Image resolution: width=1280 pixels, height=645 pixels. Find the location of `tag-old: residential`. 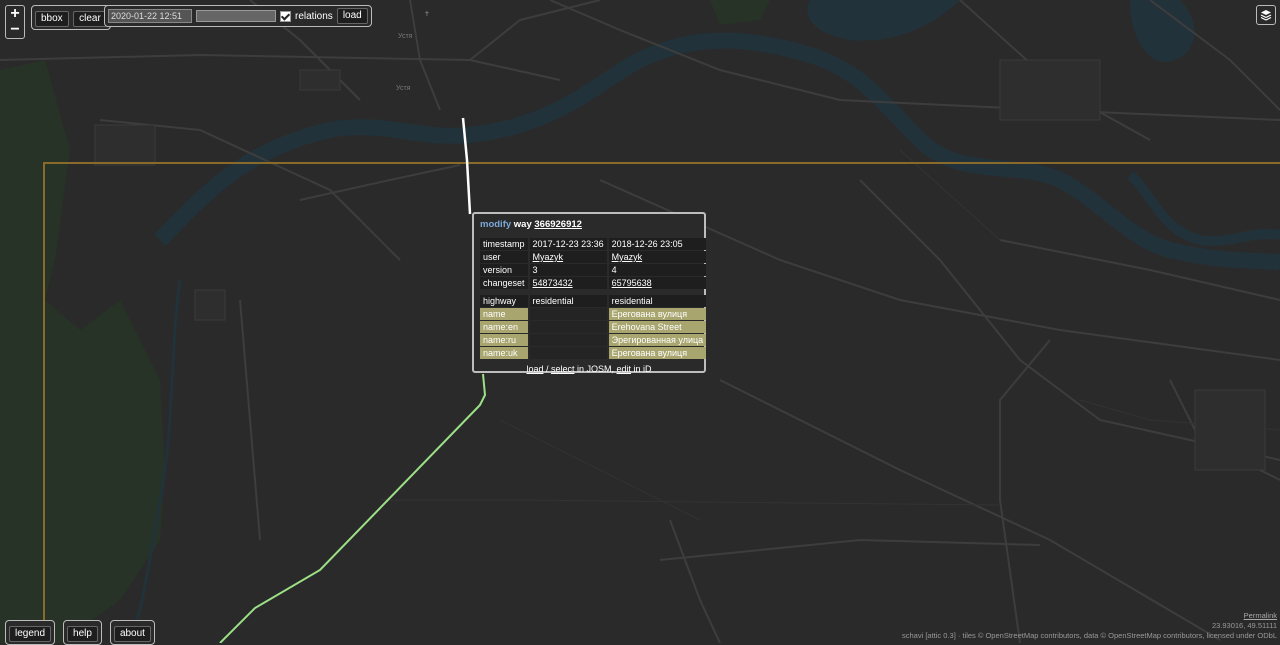

tag-old: residential is located at coordinates (568, 301).